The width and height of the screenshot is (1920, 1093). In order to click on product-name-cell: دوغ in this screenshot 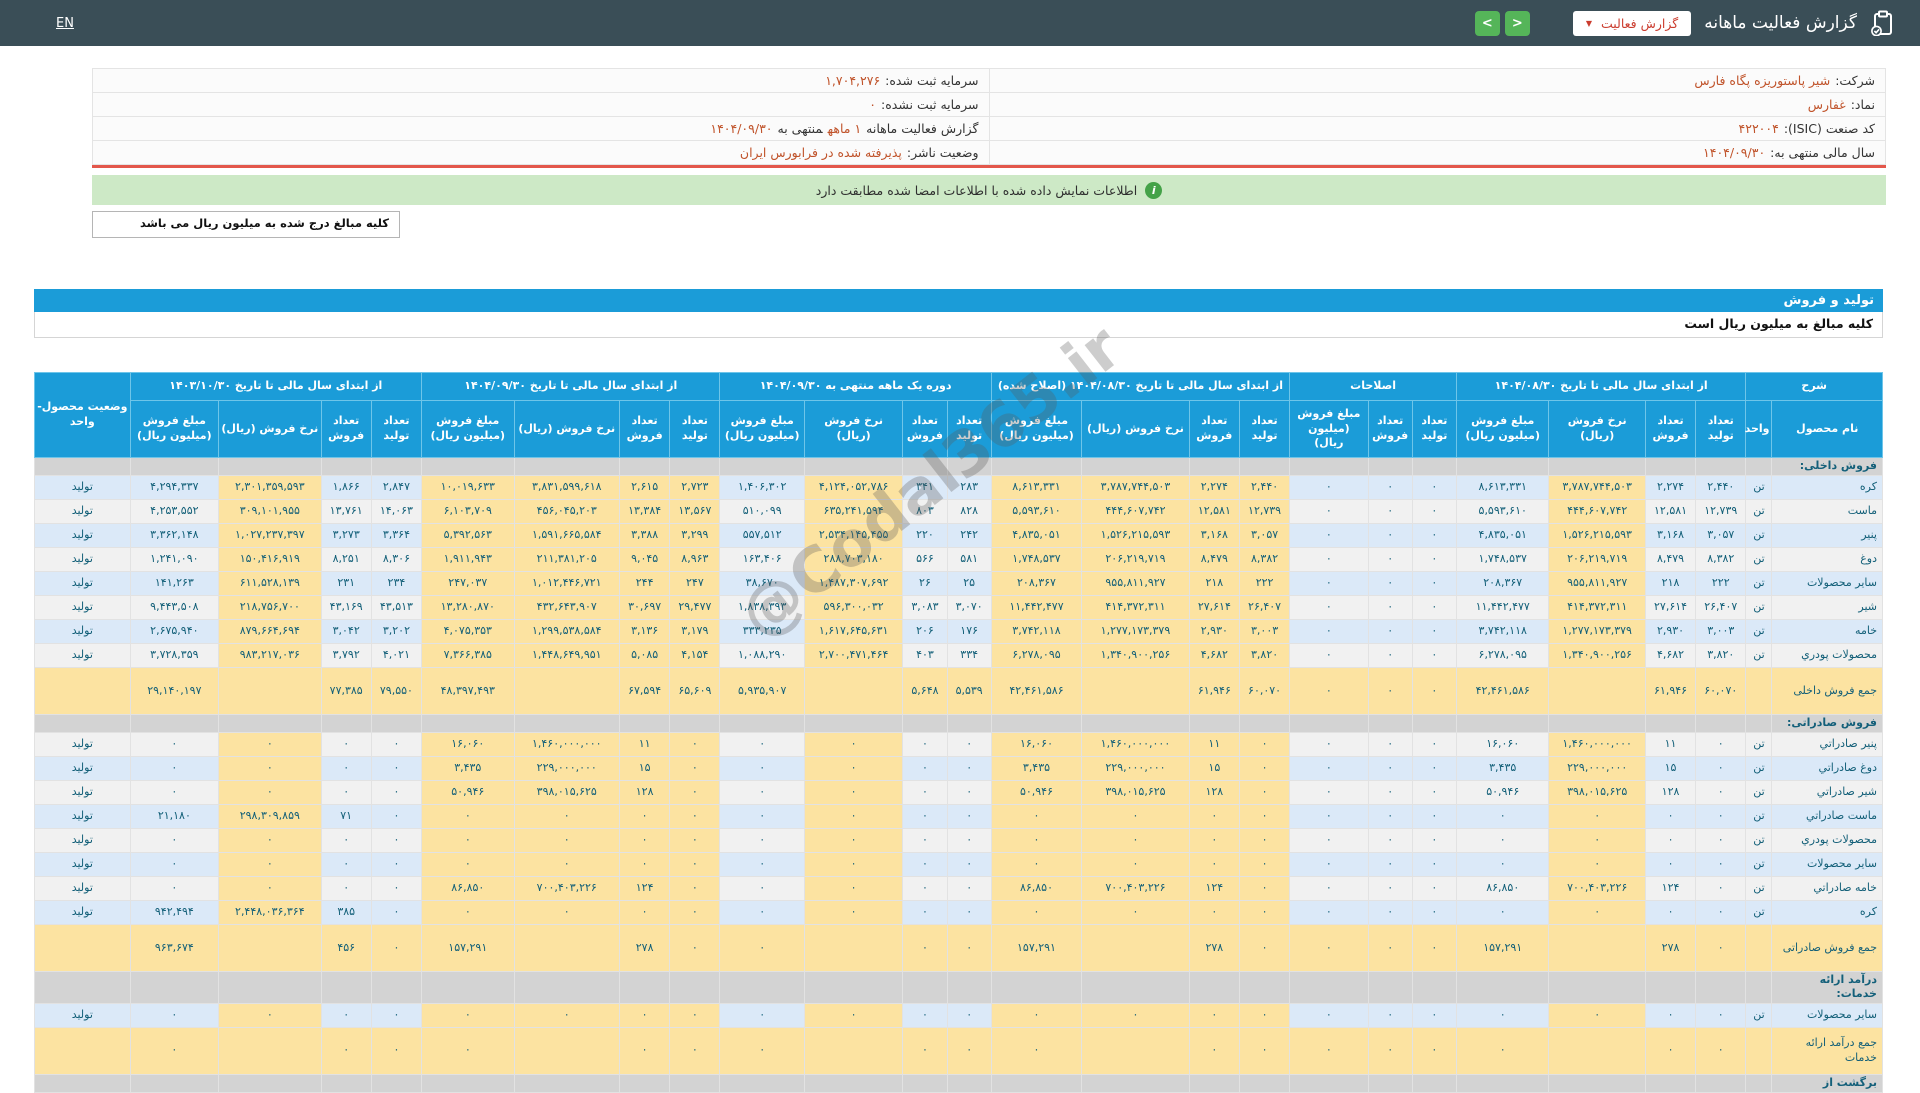, I will do `click(1827, 559)`.